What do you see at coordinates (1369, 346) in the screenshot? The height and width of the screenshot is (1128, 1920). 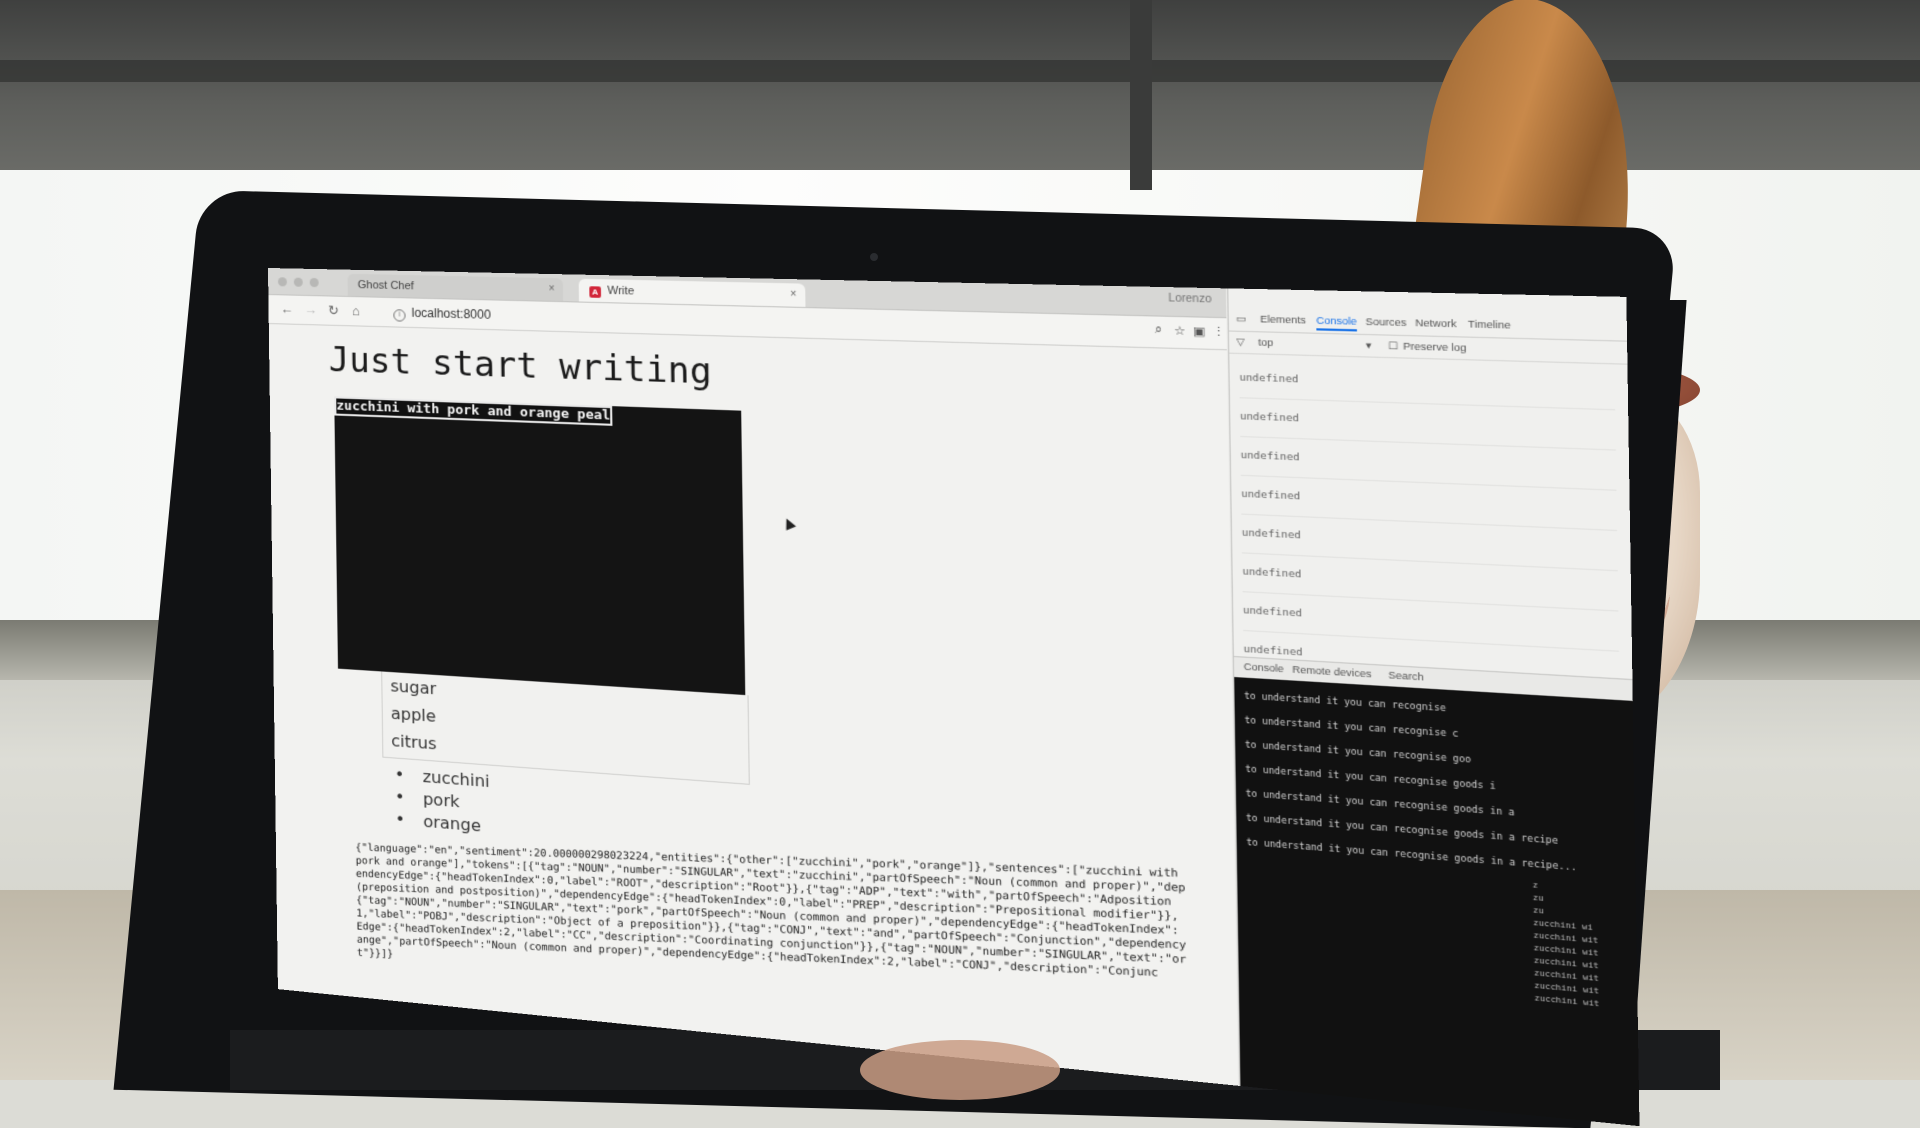 I see `chevron-down-icon: ▾` at bounding box center [1369, 346].